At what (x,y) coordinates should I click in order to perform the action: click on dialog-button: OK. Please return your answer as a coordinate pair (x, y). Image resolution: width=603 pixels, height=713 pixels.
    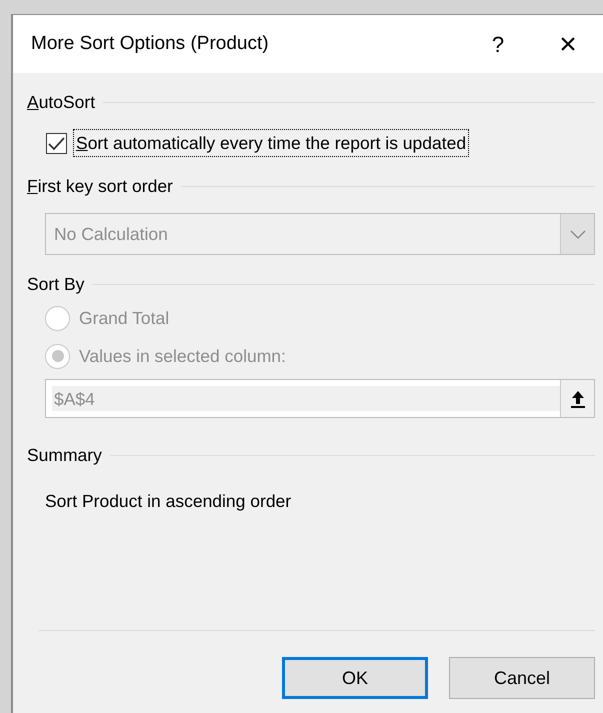
    Looking at the image, I should click on (355, 678).